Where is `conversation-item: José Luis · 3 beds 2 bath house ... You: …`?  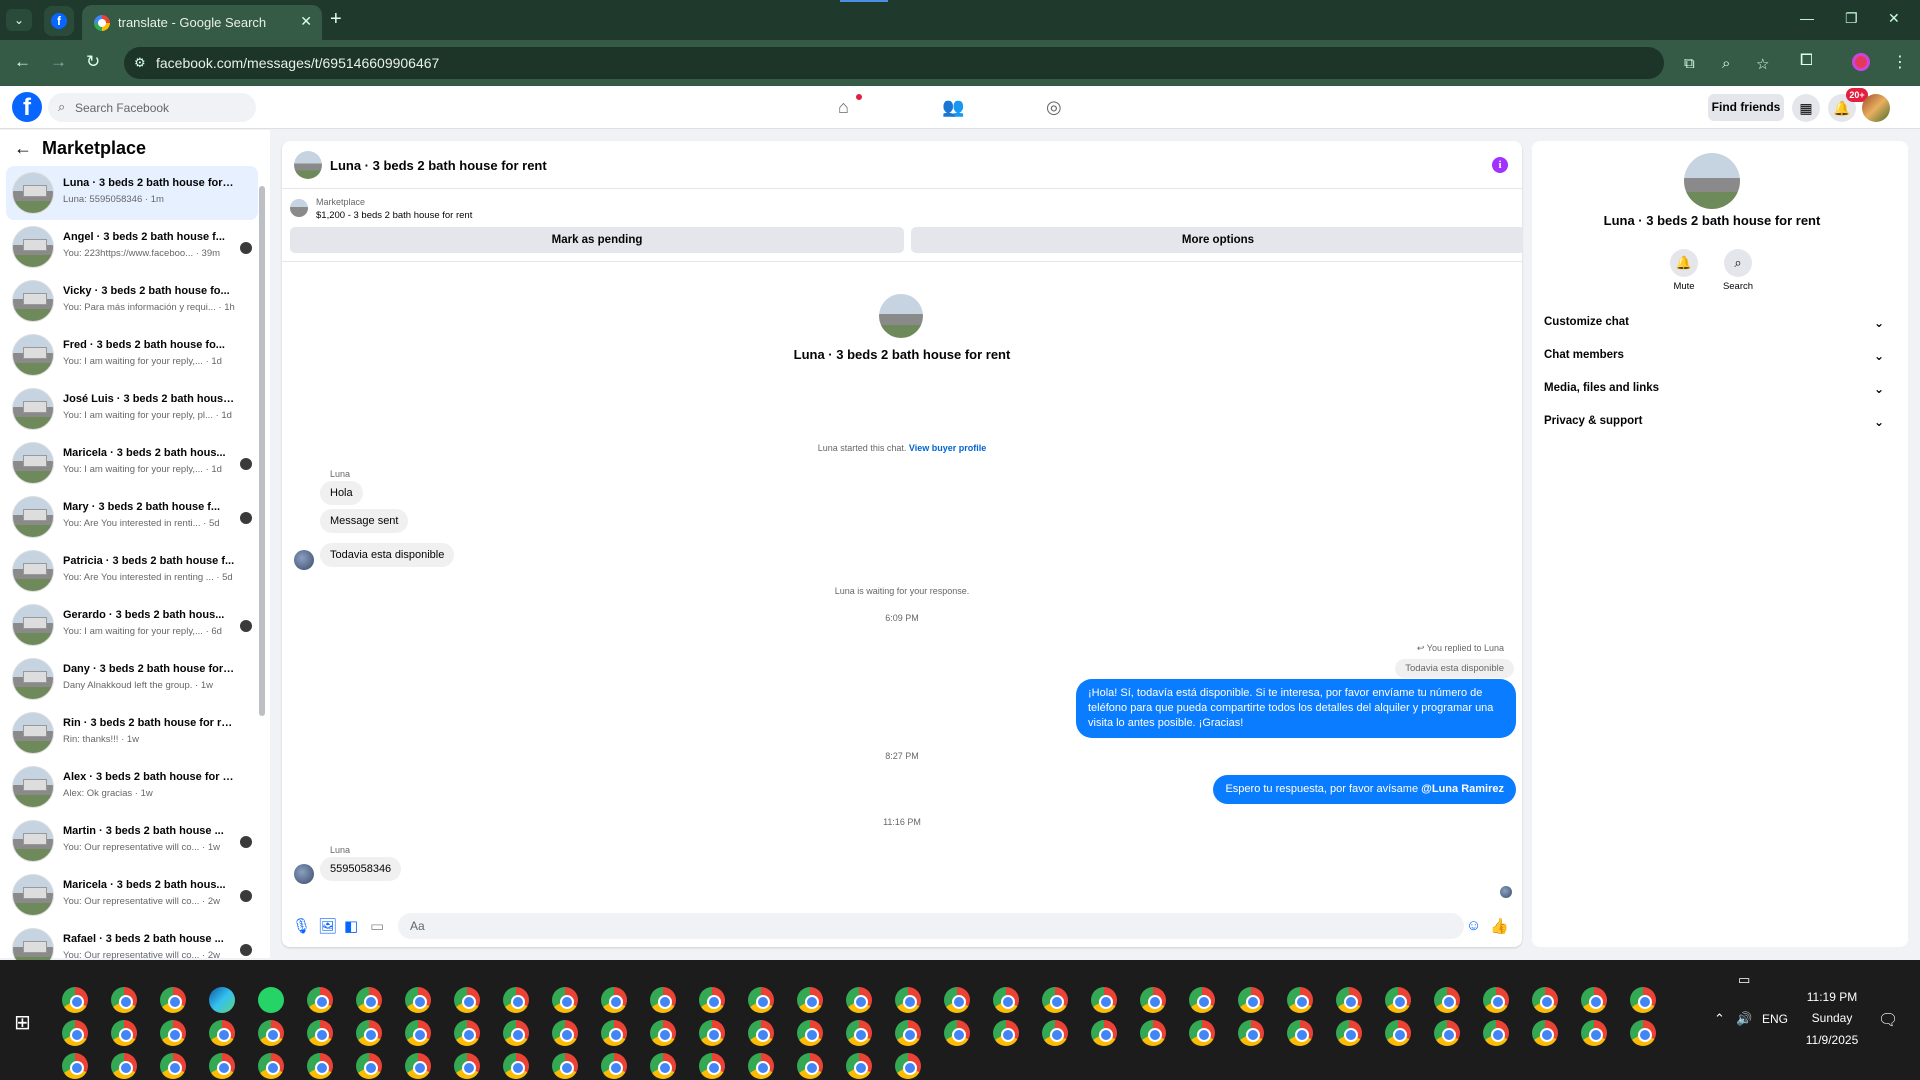 conversation-item: José Luis · 3 beds 2 bath house ... You: … is located at coordinates (132, 409).